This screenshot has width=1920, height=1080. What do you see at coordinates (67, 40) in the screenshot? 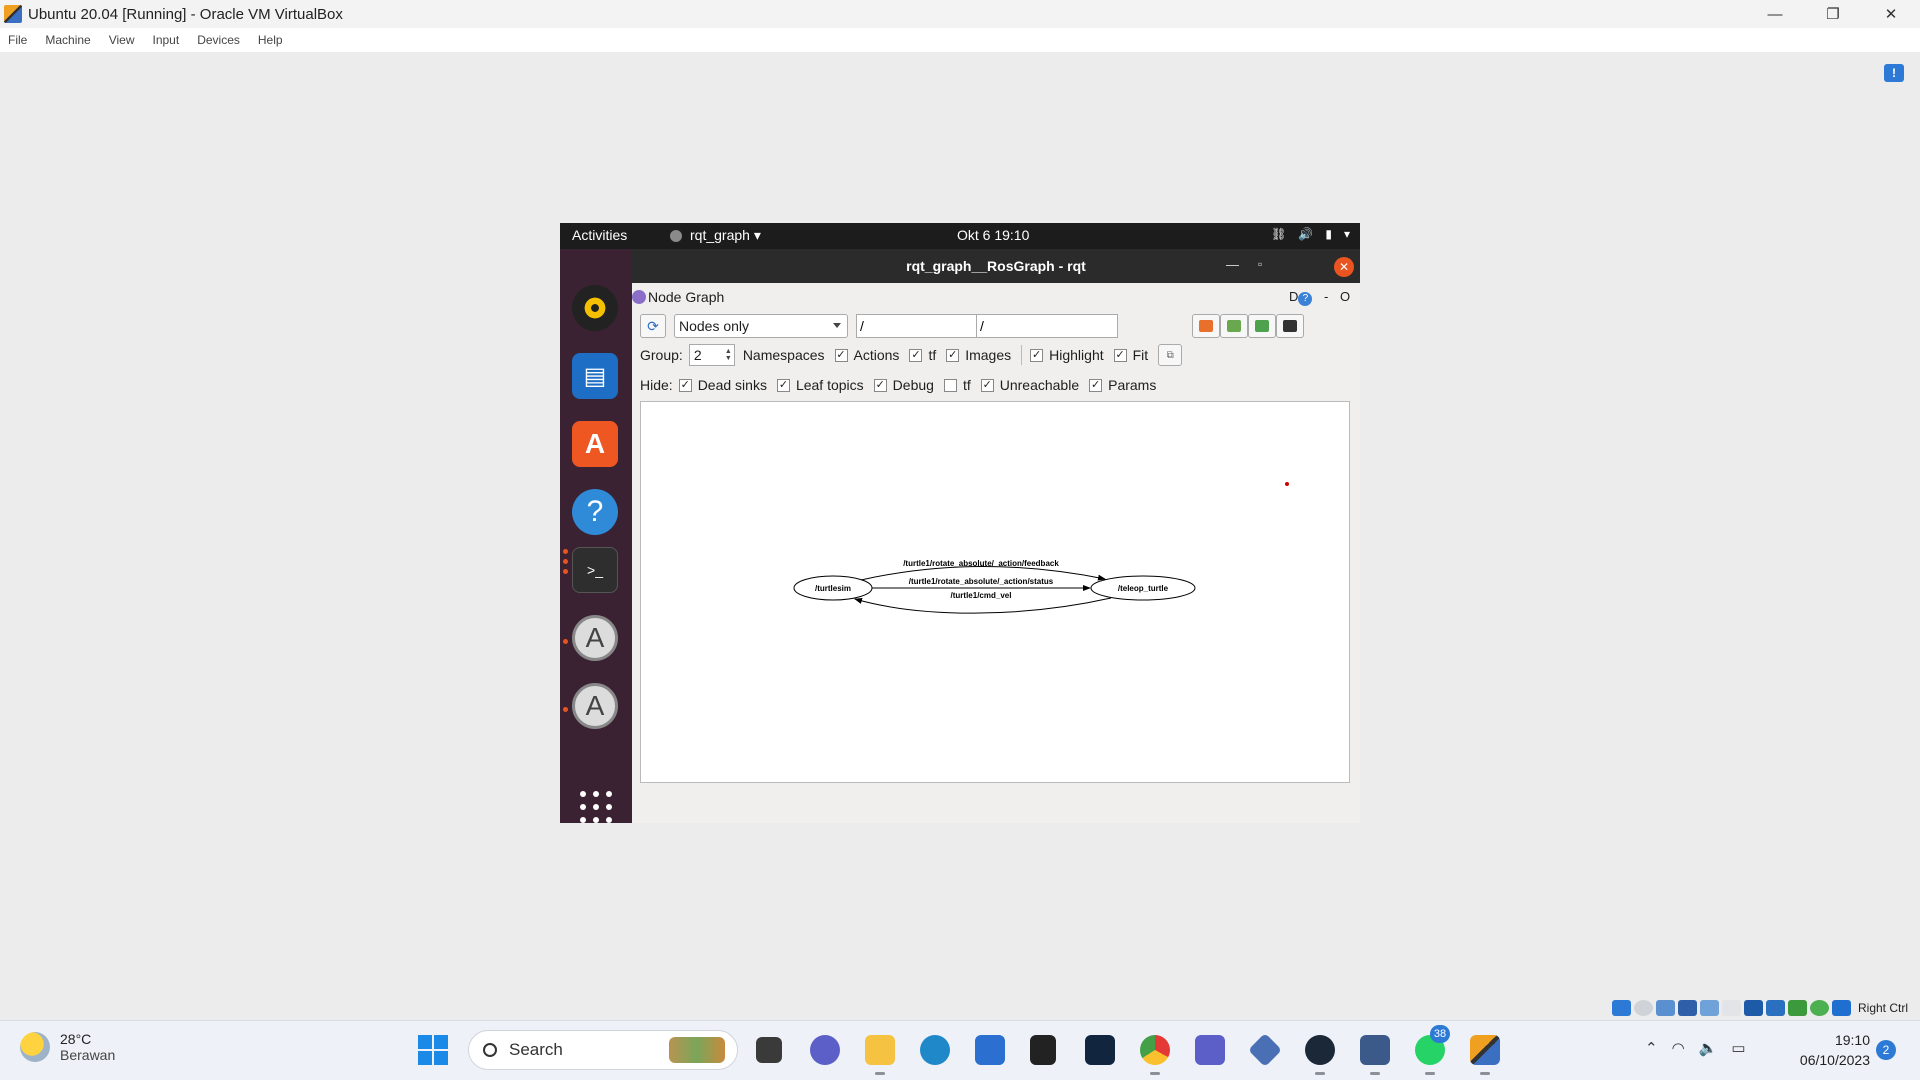
I see `menu-machine: Machine` at bounding box center [67, 40].